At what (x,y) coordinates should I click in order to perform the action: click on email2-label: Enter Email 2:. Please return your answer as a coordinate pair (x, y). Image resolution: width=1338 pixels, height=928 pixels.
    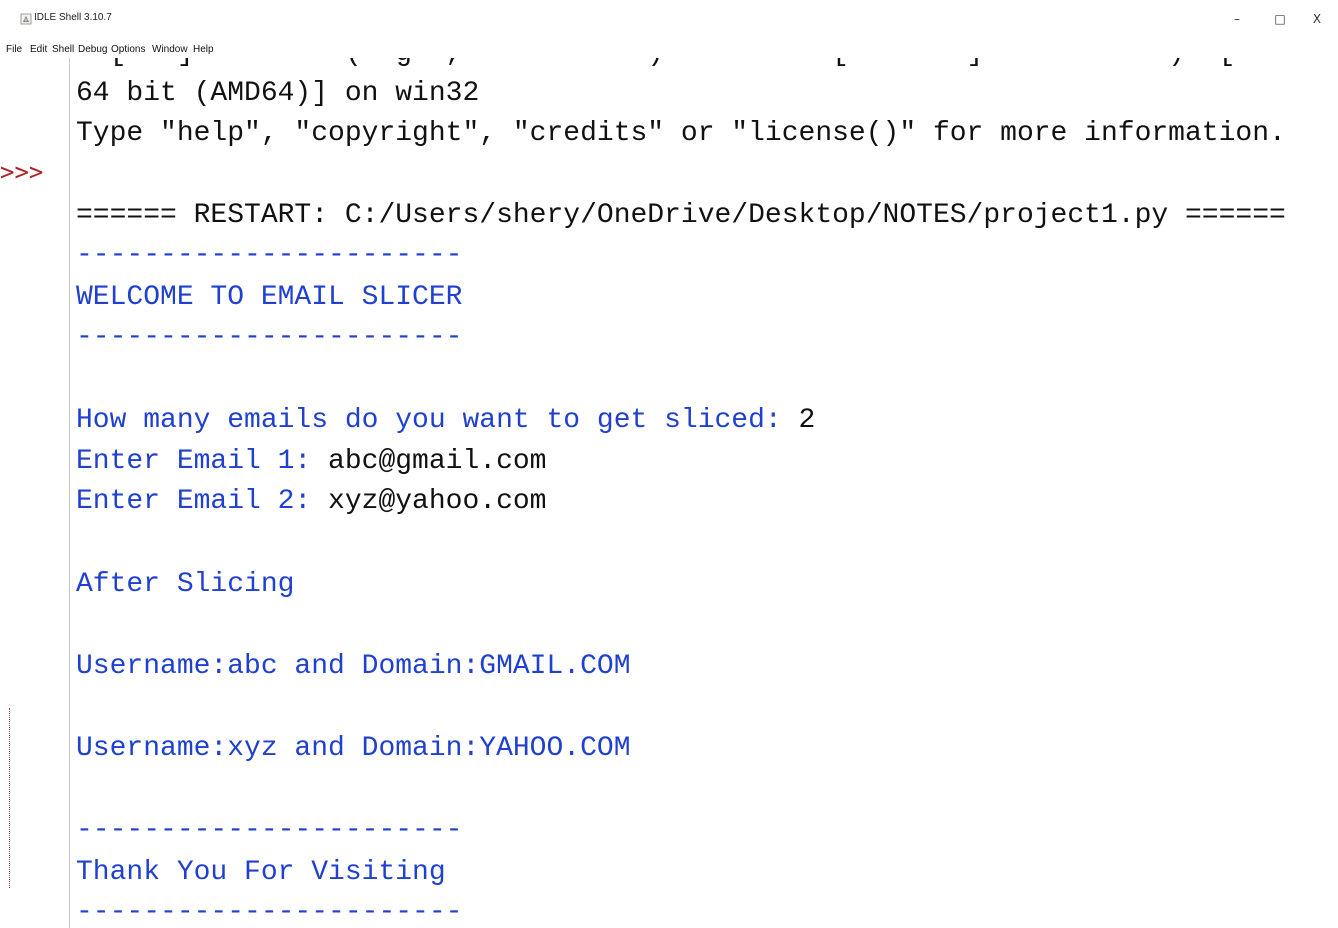
    Looking at the image, I should click on (202, 501).